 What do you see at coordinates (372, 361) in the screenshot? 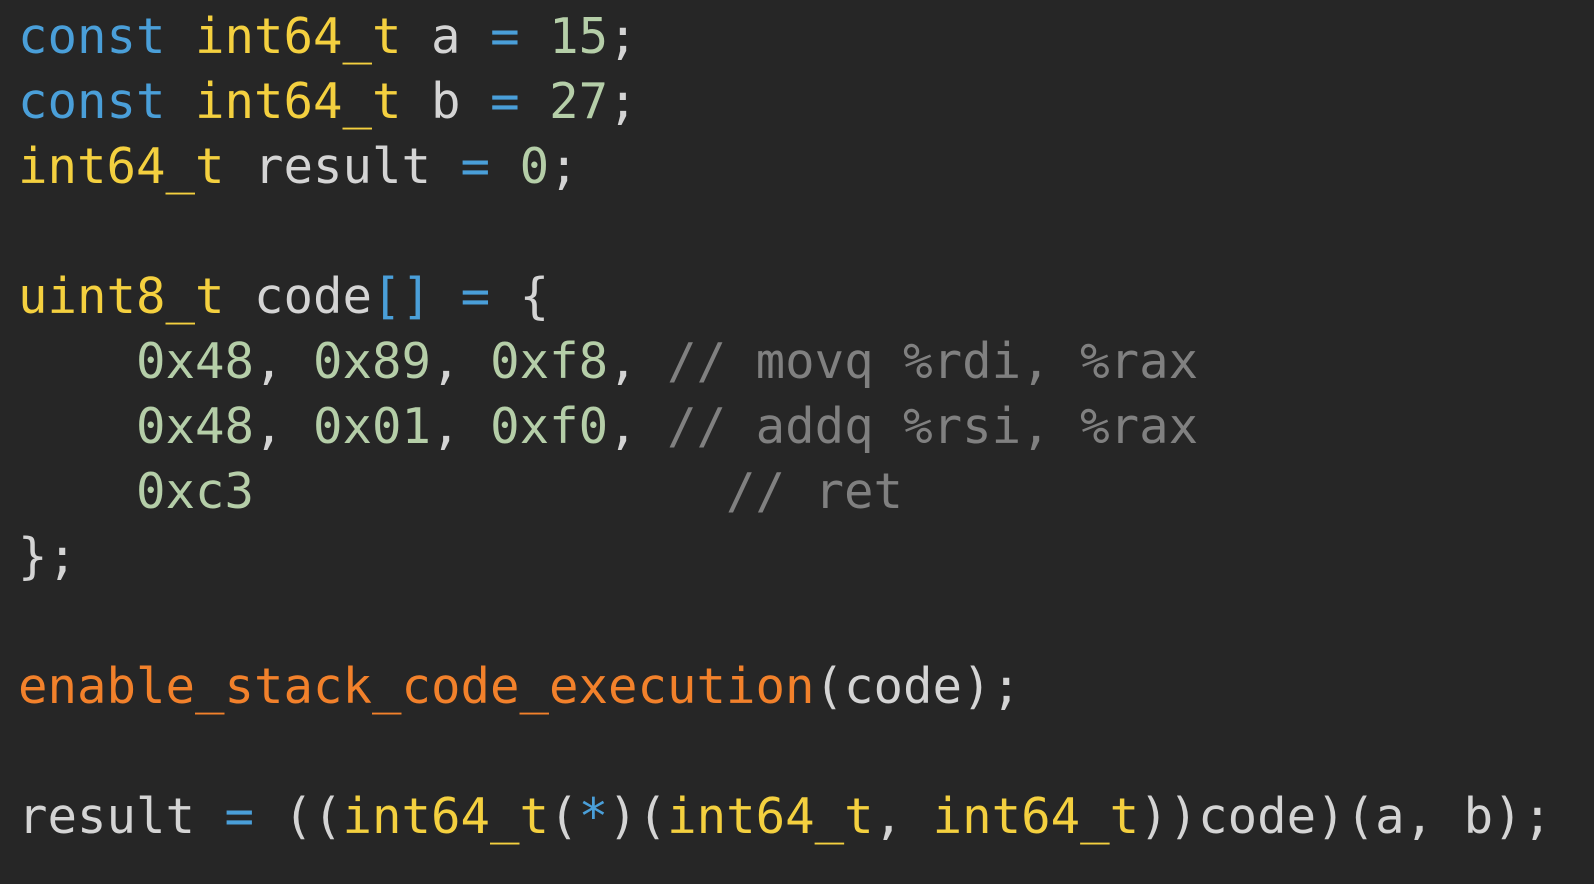
I see `number-token: 0x89` at bounding box center [372, 361].